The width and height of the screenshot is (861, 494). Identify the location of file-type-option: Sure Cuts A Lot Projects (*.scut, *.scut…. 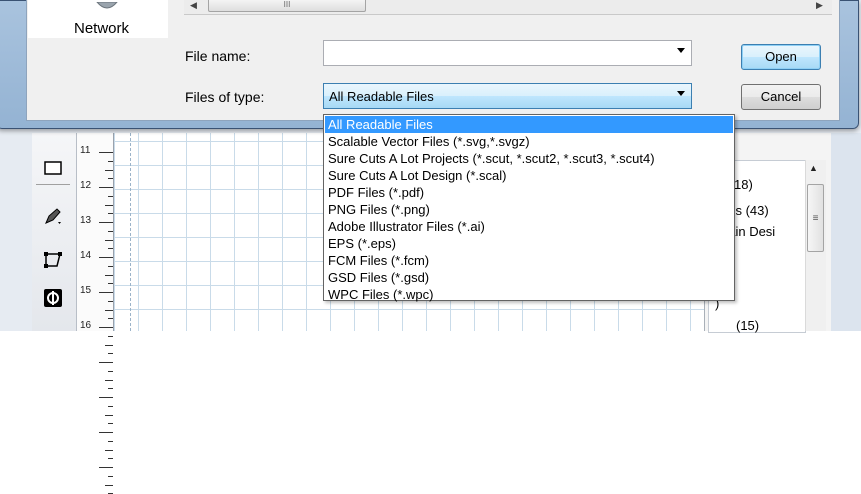
(529, 158).